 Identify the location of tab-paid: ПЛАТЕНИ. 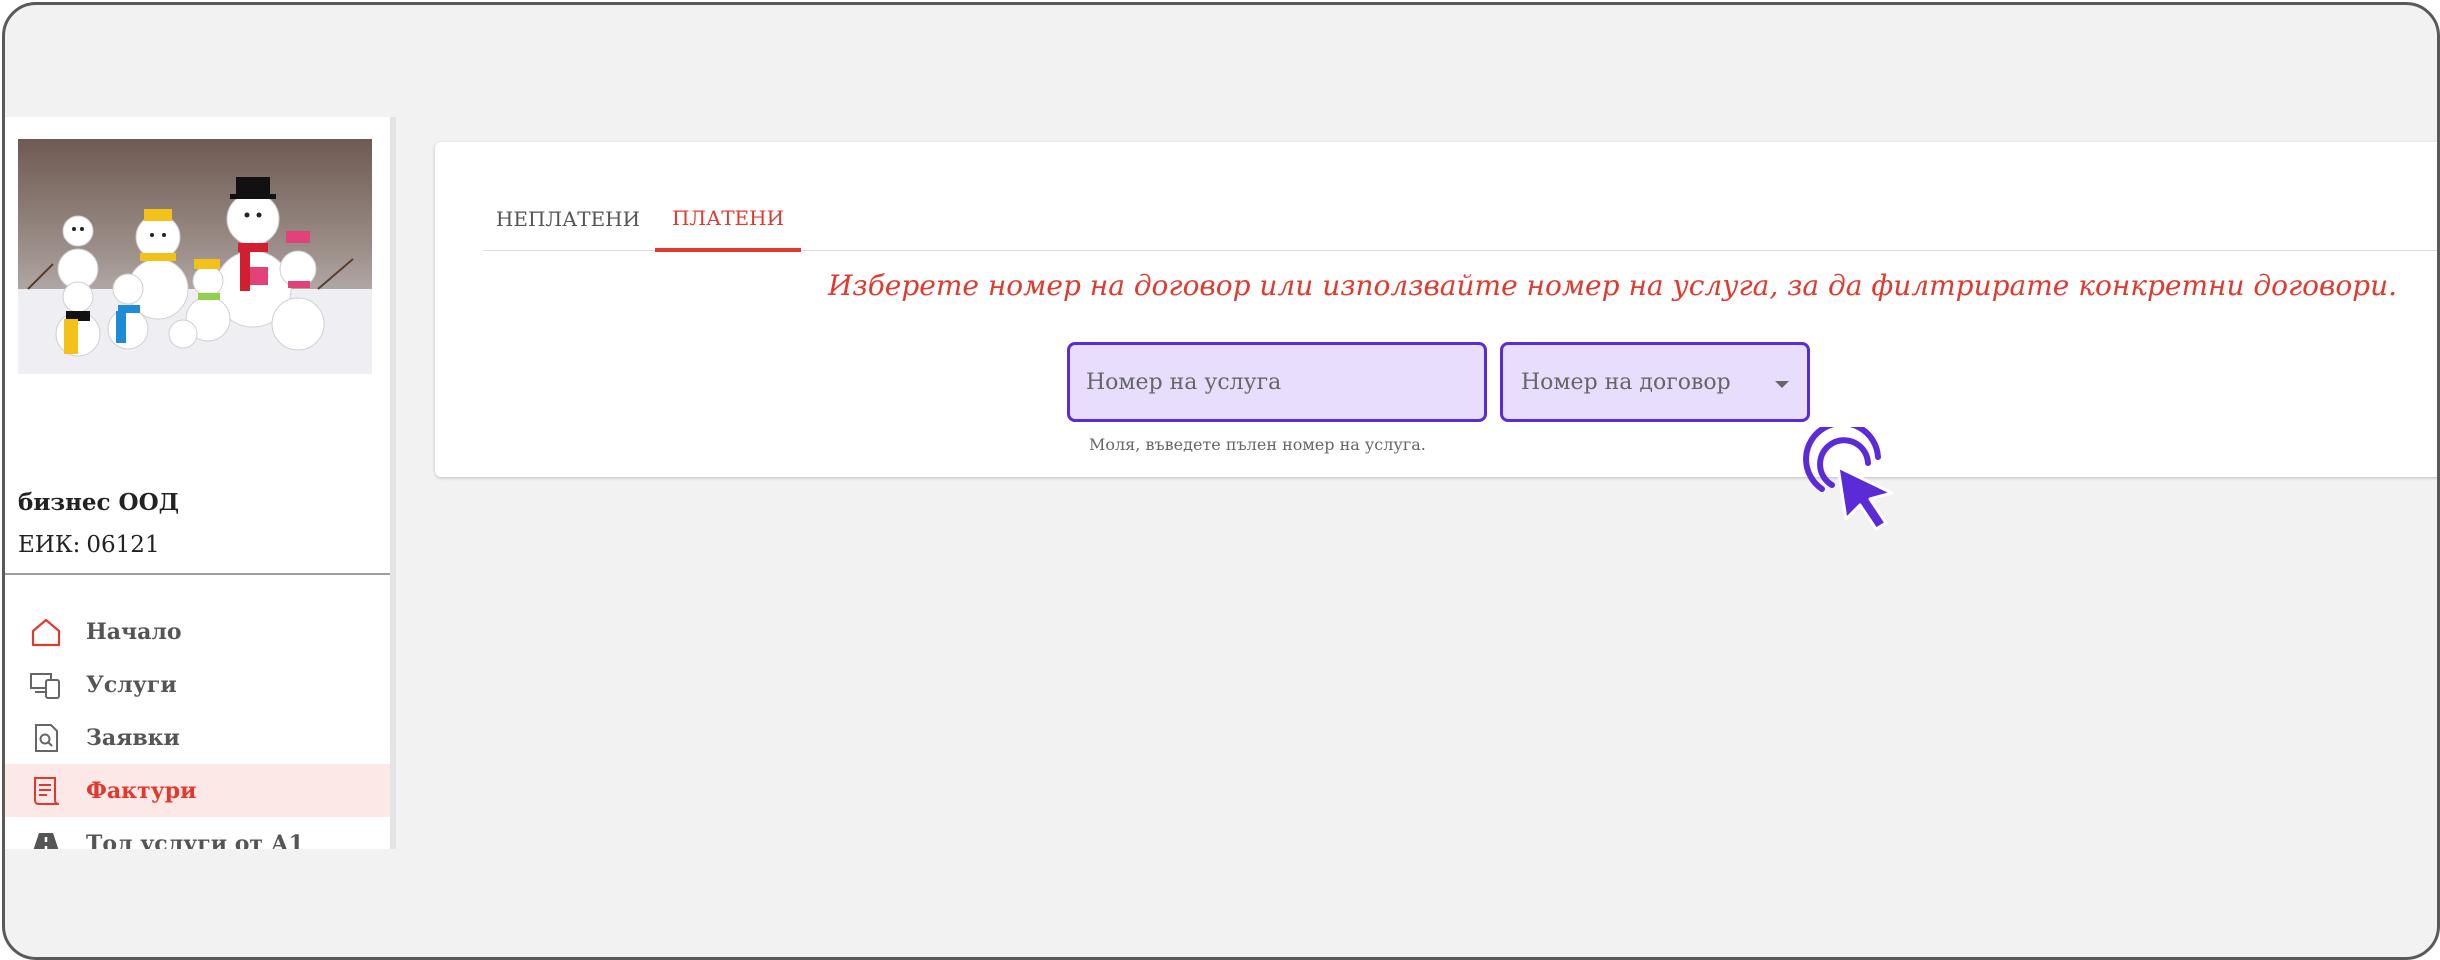
(728, 220).